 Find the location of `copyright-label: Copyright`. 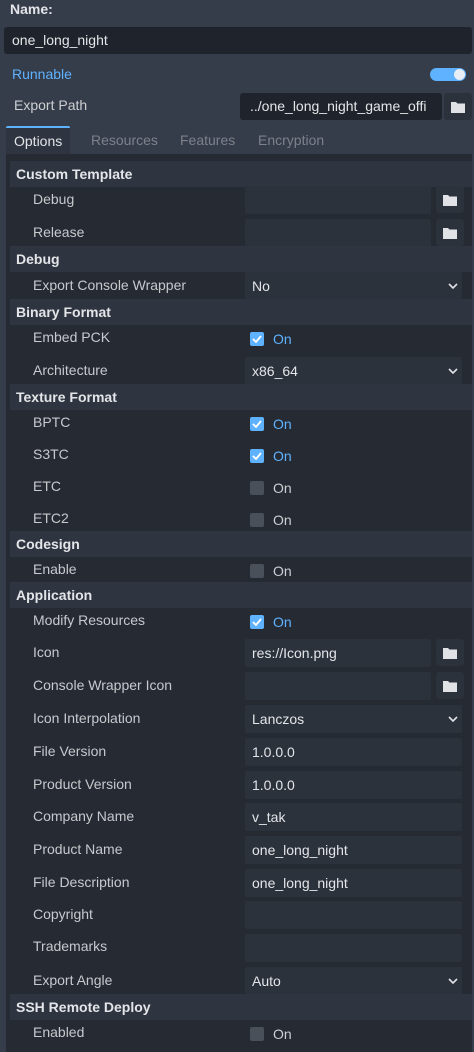

copyright-label: Copyright is located at coordinates (63, 914).